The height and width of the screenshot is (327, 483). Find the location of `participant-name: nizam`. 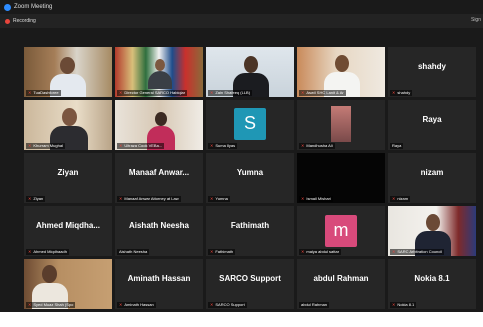

participant-name: nizam is located at coordinates (432, 172).